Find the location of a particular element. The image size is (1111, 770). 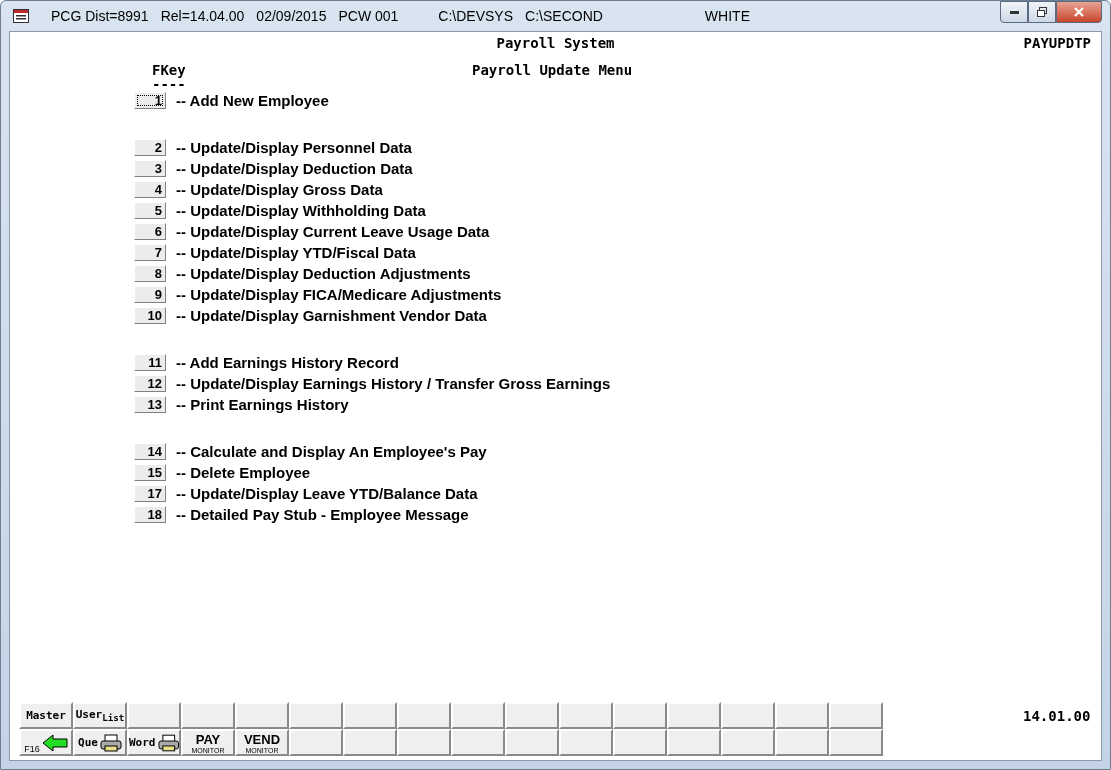

restore-icon is located at coordinates (1042, 12).